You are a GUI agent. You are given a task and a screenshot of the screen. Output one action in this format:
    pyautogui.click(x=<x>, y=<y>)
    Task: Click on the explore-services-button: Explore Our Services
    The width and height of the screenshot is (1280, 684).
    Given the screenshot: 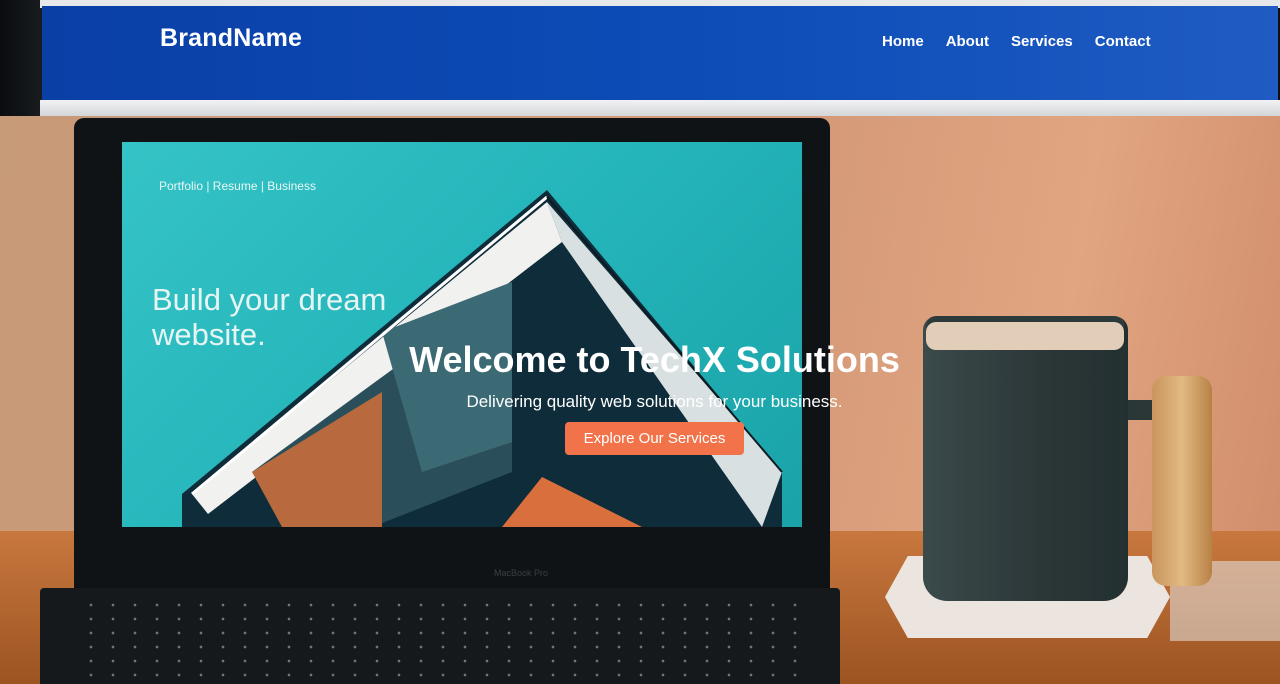 What is the action you would take?
    pyautogui.click(x=654, y=438)
    